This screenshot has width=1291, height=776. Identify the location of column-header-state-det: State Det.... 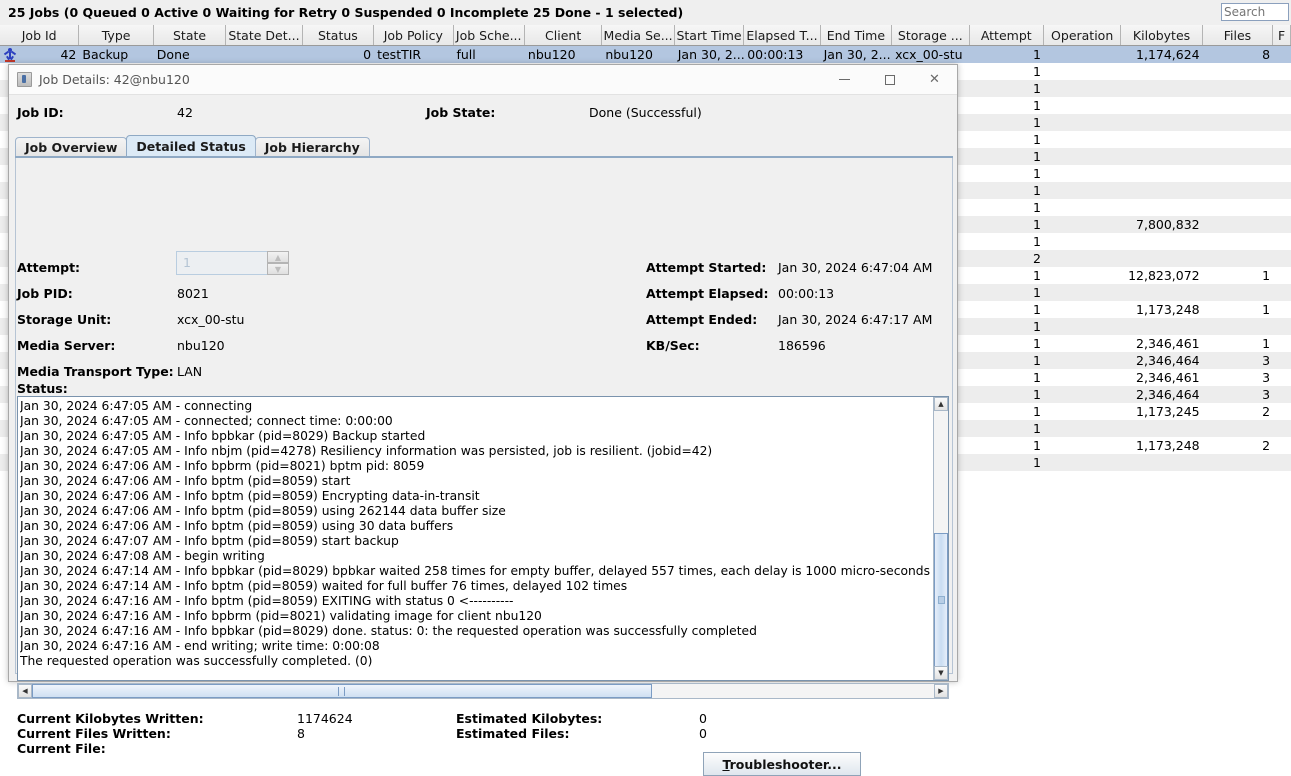
(264, 35).